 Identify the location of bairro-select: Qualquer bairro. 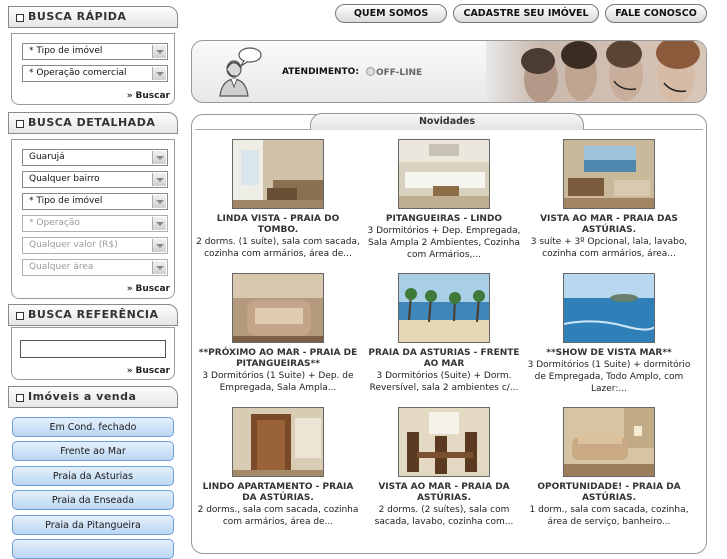
(95, 179).